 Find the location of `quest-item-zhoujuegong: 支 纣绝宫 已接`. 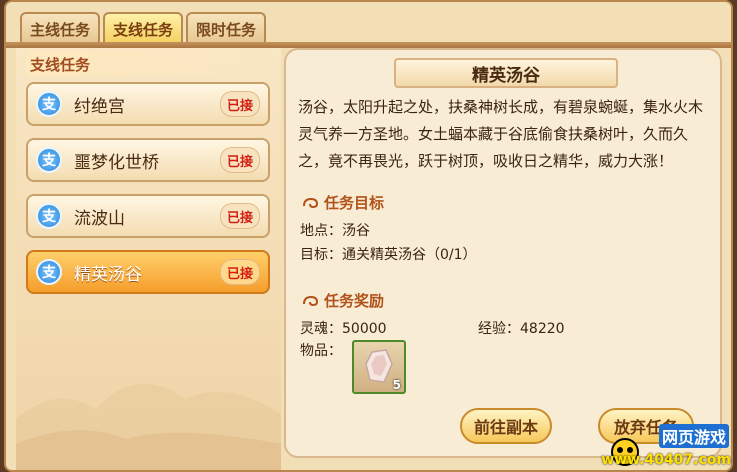

quest-item-zhoujuegong: 支 纣绝宫 已接 is located at coordinates (148, 104).